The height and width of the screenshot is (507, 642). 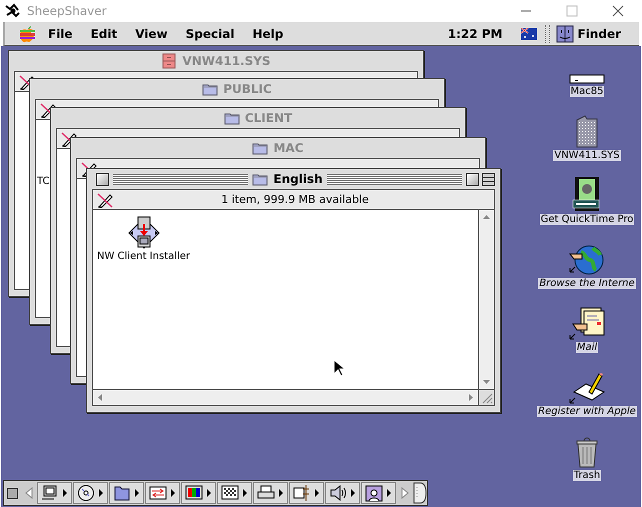 I want to click on network-arrows-icon, so click(x=158, y=493).